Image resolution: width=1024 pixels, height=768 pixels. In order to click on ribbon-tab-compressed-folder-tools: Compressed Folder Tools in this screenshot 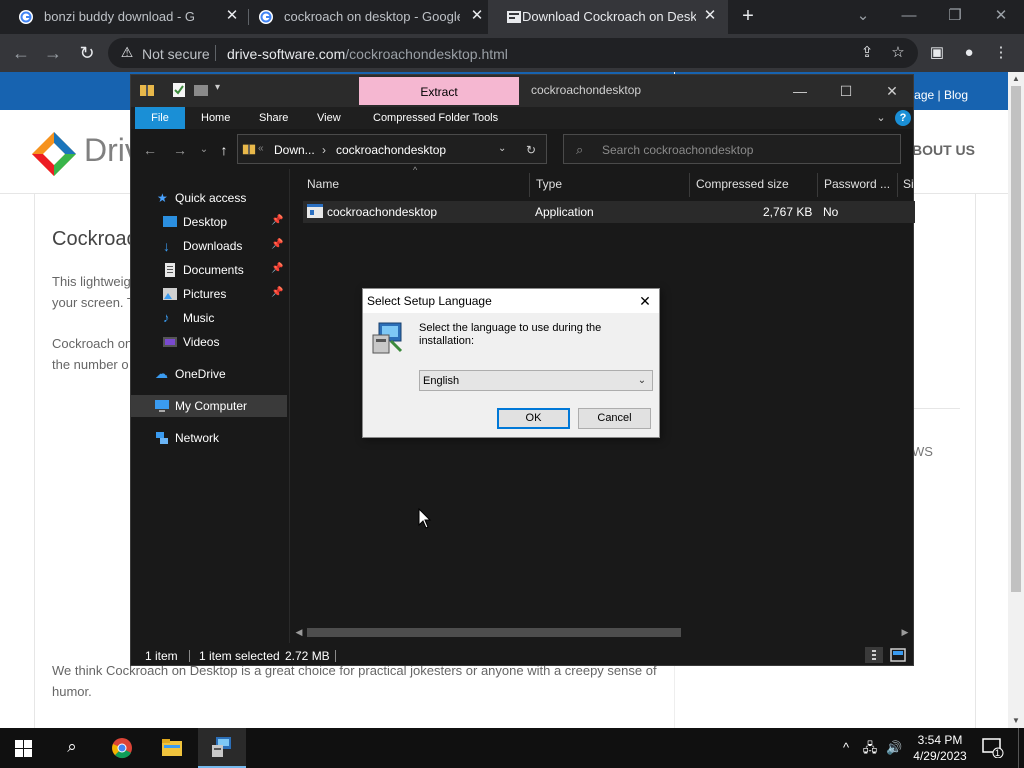, I will do `click(435, 118)`.